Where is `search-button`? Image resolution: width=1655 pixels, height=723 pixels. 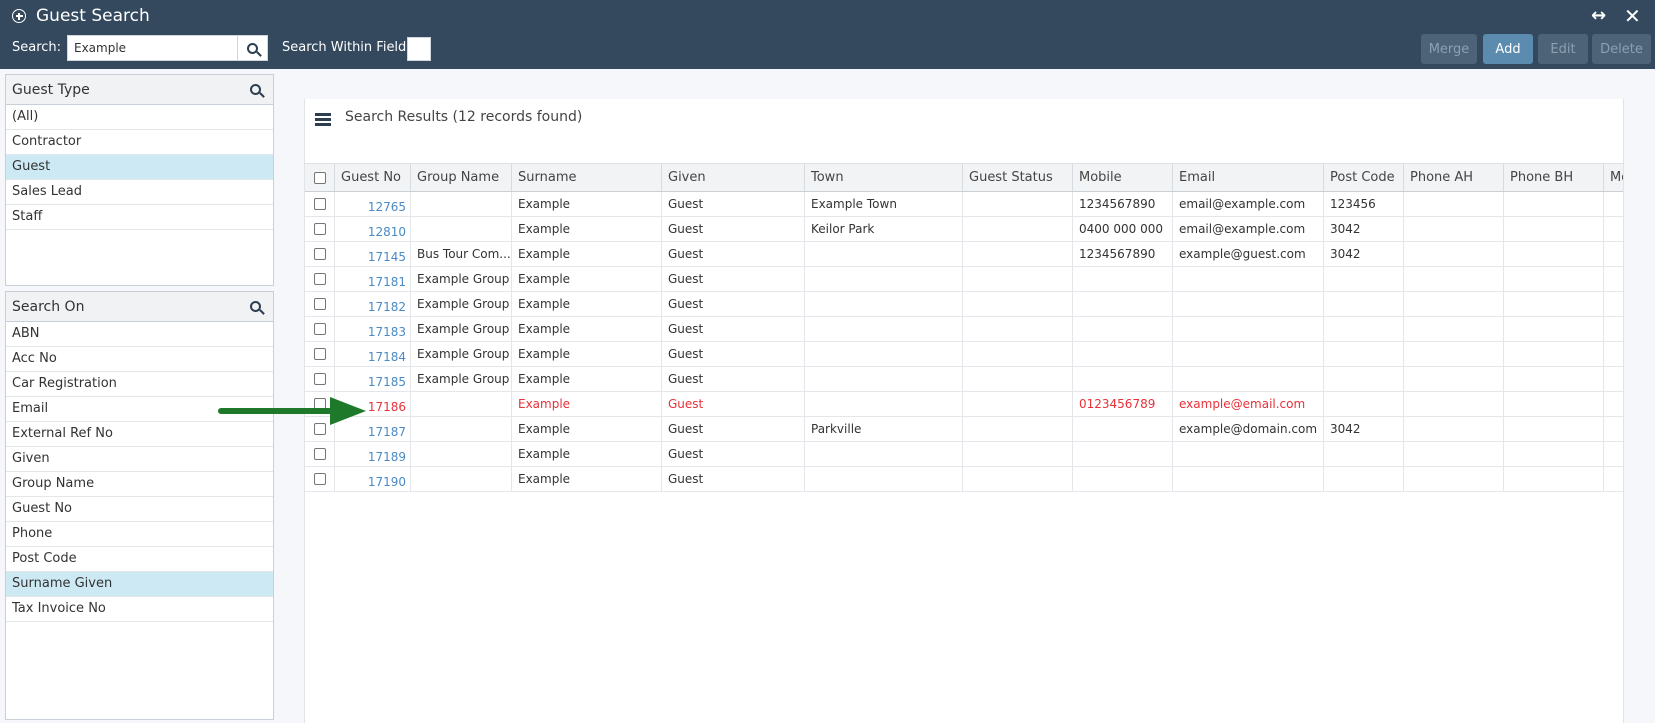
search-button is located at coordinates (252, 48).